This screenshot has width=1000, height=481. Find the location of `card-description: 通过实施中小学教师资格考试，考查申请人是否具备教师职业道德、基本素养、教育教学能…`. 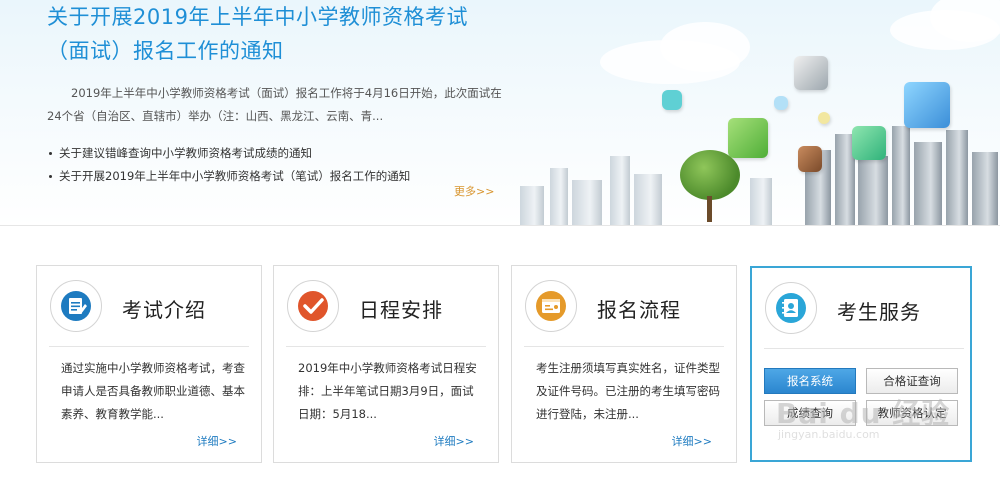

card-description: 通过实施中小学教师资格考试，考查申请人是否具备教师职业道德、基本素养、教育教学能… is located at coordinates (153, 391).